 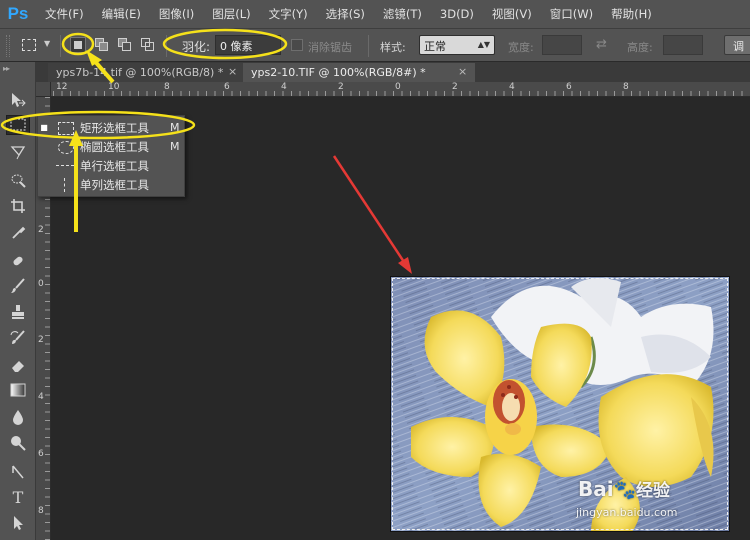 What do you see at coordinates (18, 180) in the screenshot?
I see `quick-select-icon` at bounding box center [18, 180].